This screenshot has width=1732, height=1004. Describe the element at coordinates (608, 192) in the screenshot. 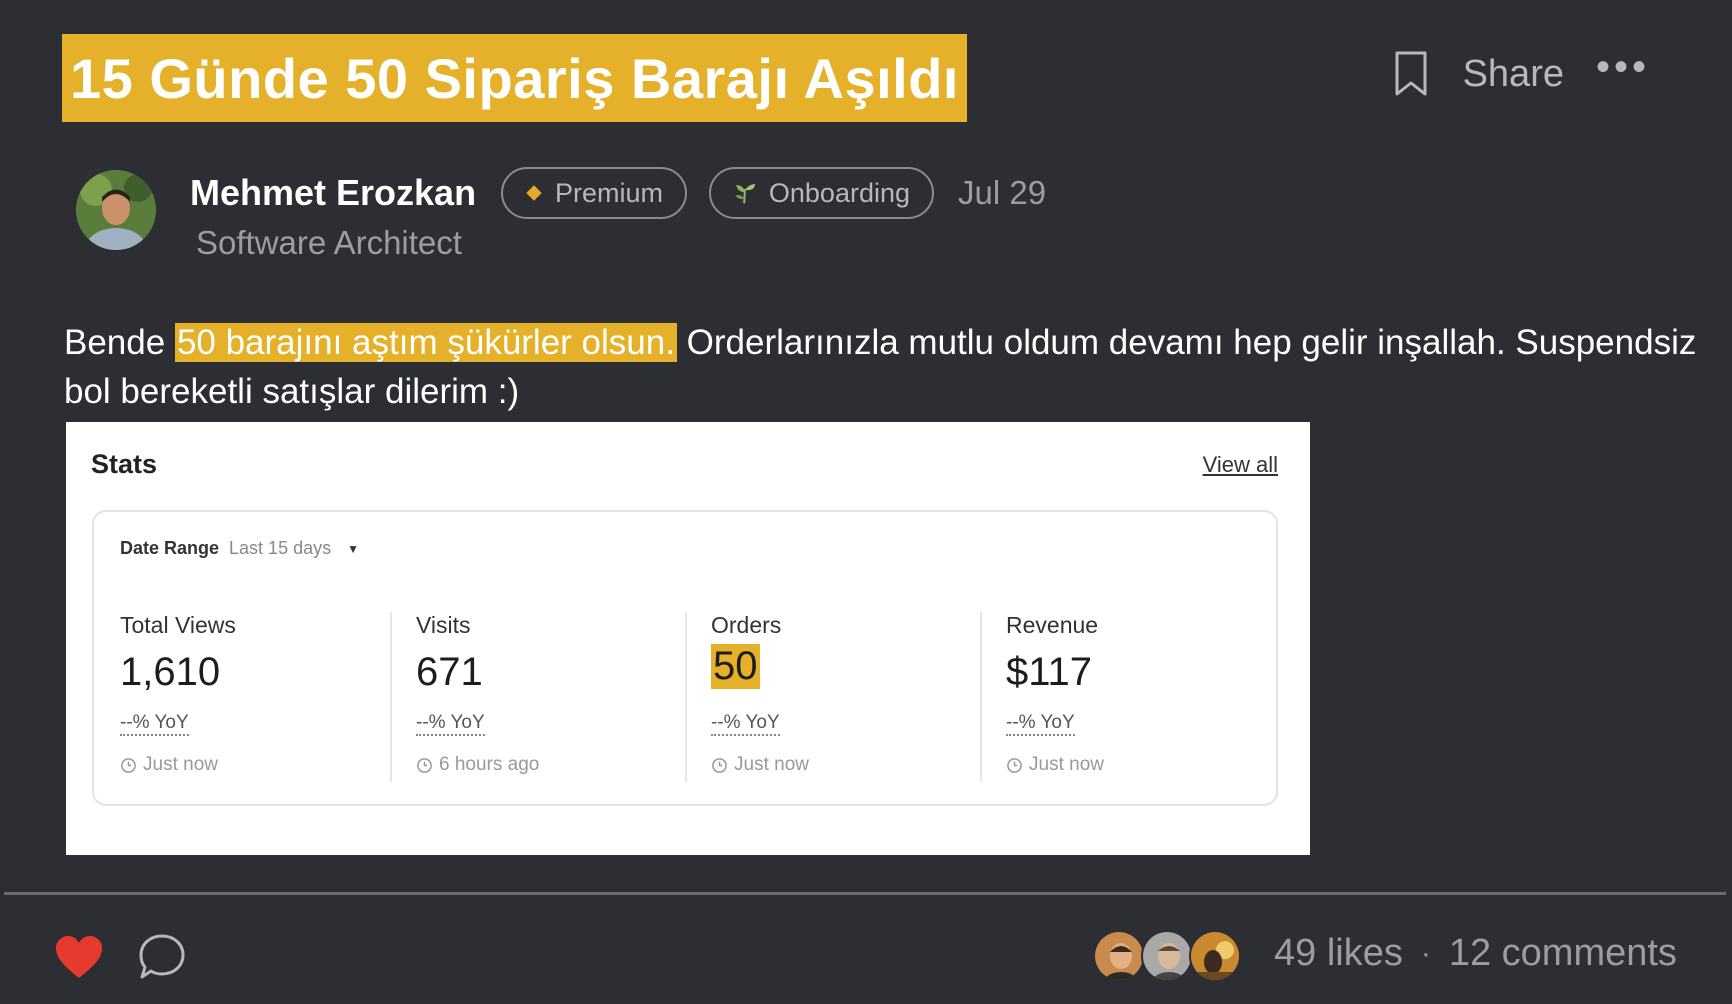

I see `premium-badge-label: Premium` at that location.